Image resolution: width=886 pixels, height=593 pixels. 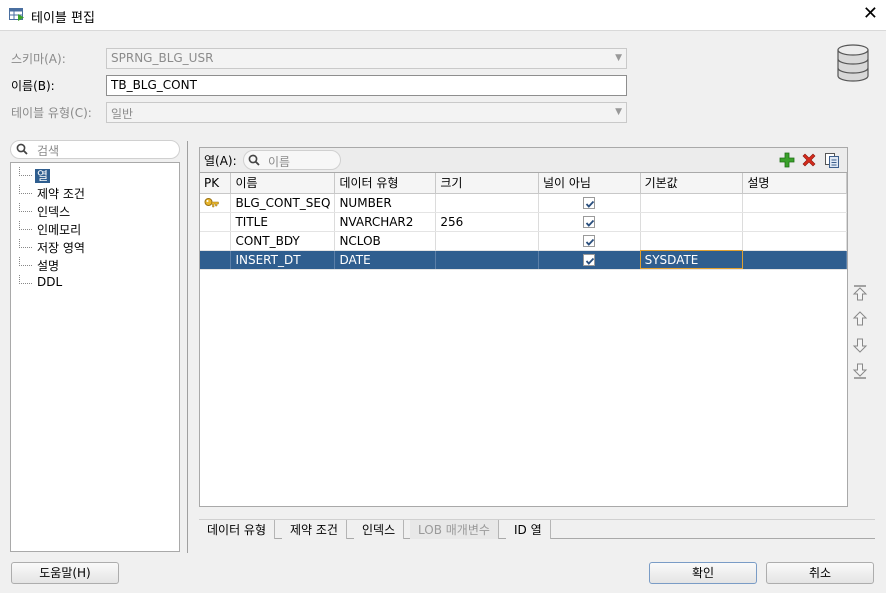 I want to click on table-type-value: 일반, so click(x=122, y=114).